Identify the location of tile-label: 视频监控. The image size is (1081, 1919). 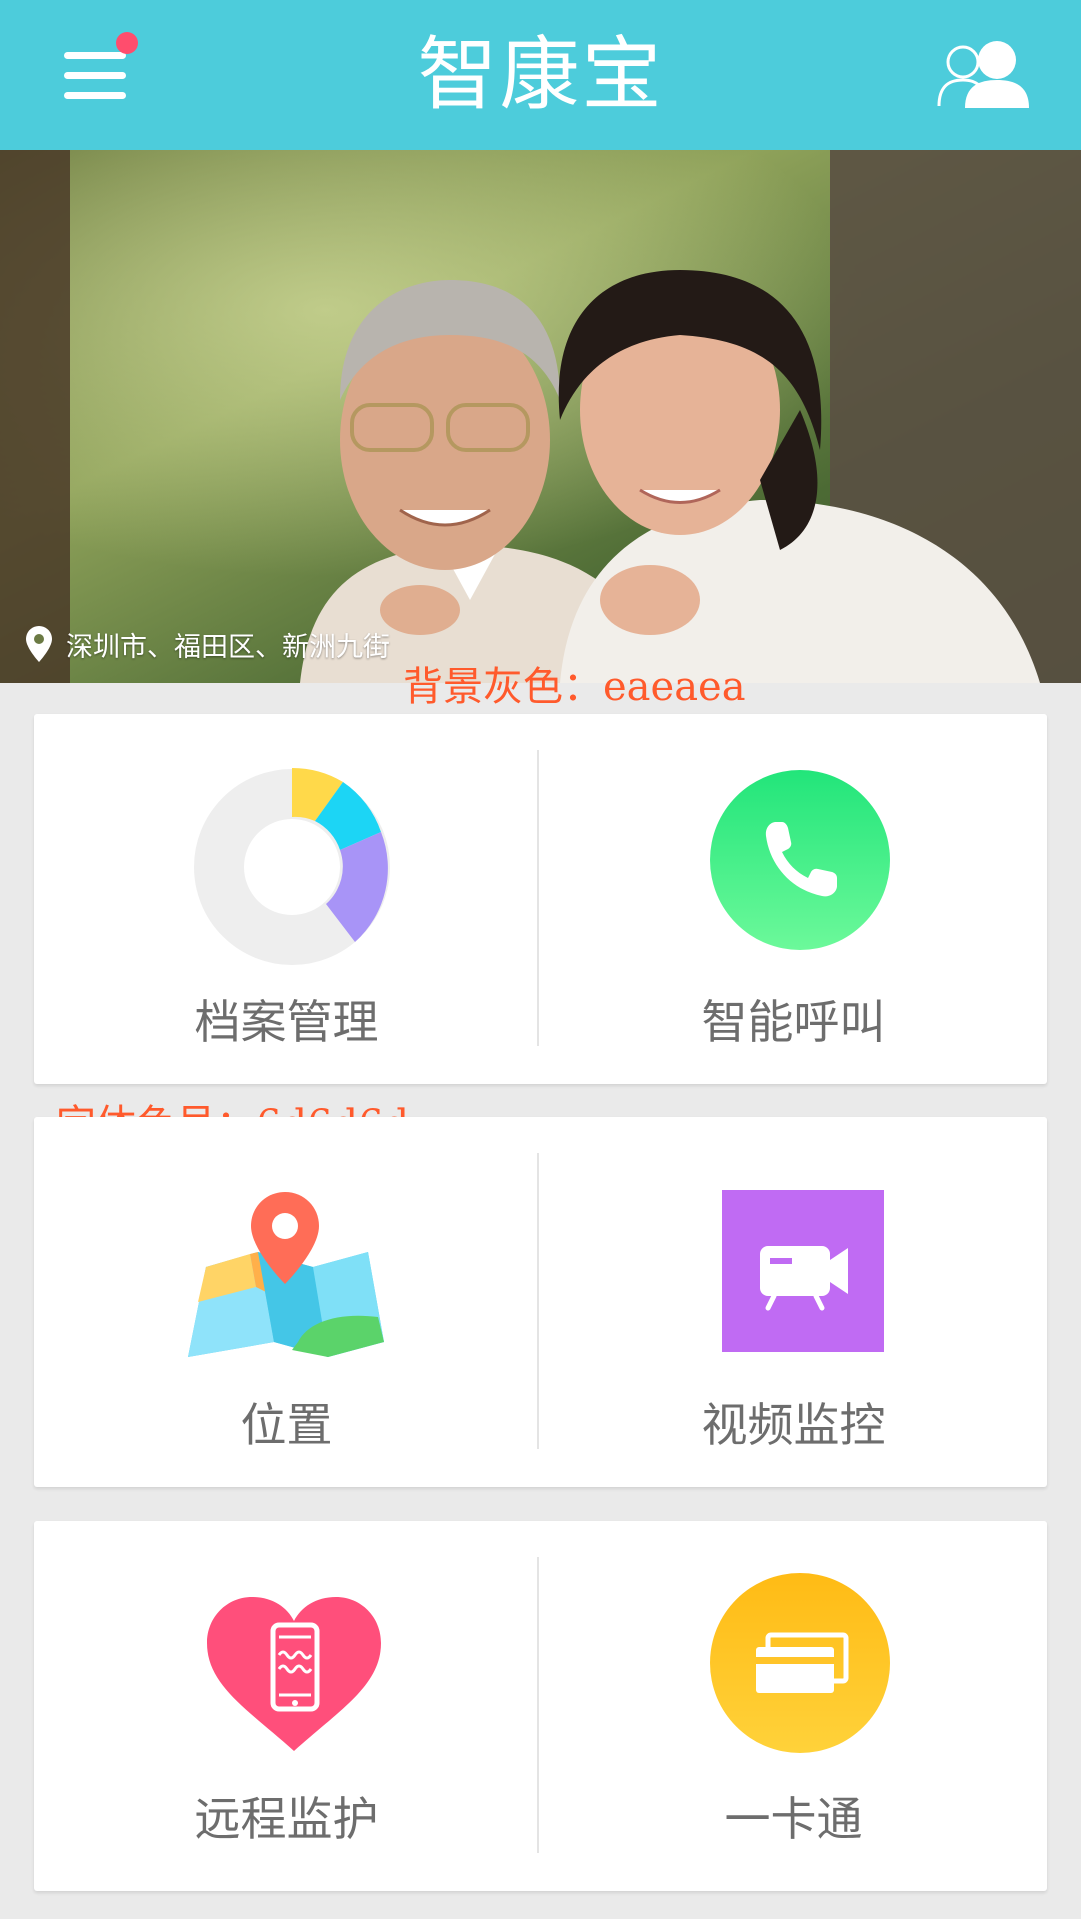
(793, 1425).